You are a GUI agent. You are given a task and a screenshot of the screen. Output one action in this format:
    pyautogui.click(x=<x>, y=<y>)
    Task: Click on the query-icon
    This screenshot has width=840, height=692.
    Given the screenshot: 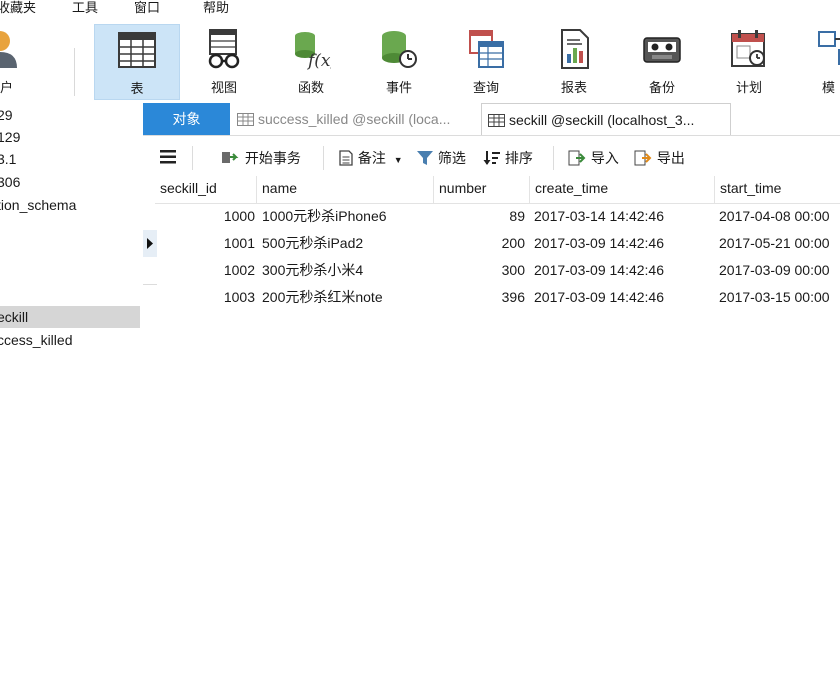 What is the action you would take?
    pyautogui.click(x=486, y=49)
    